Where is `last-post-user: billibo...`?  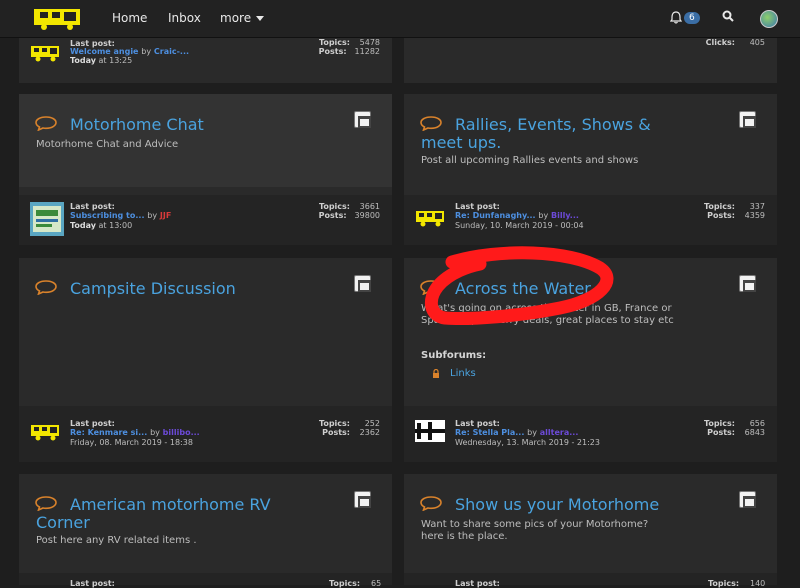 last-post-user: billibo... is located at coordinates (181, 432).